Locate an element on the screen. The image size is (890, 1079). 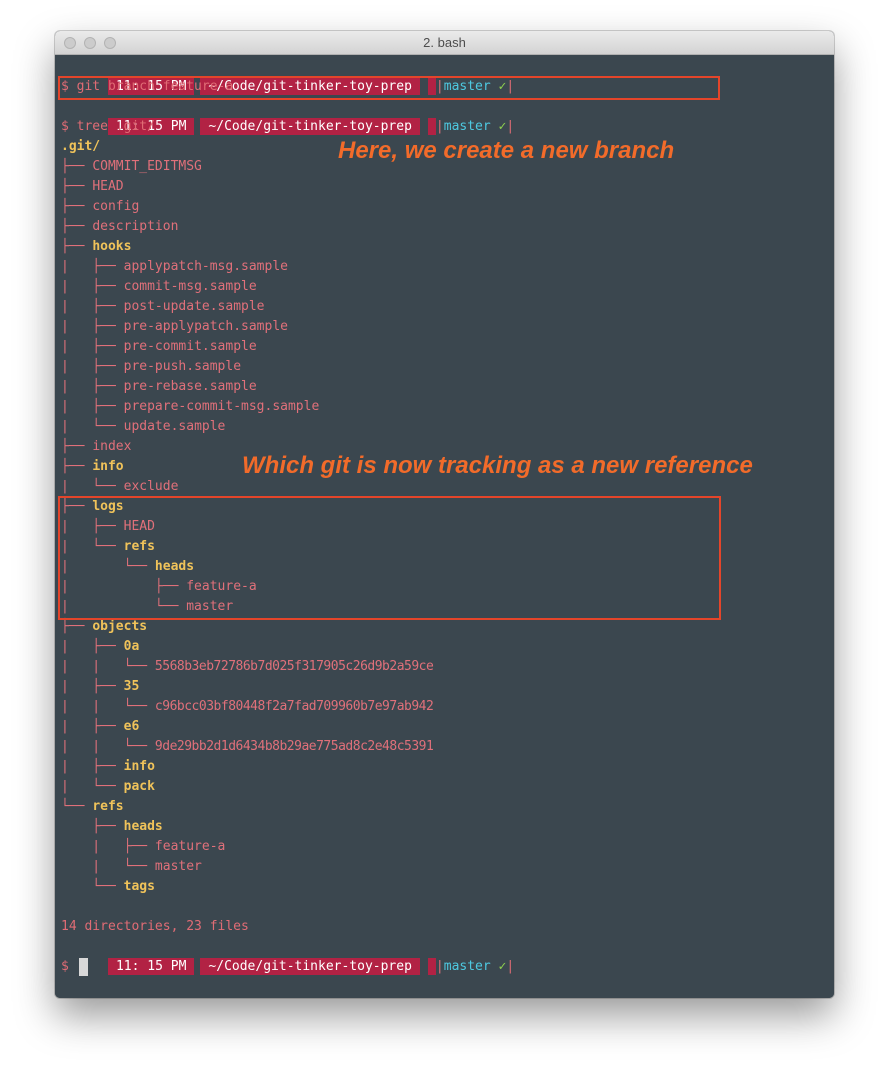
tree-entry: ├── description is located at coordinates (119, 227).